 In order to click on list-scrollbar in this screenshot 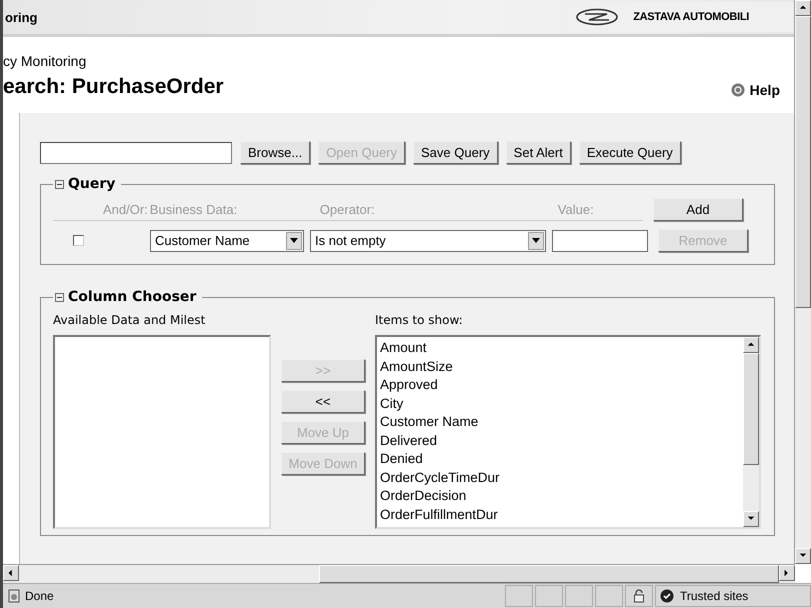, I will do `click(751, 432)`.